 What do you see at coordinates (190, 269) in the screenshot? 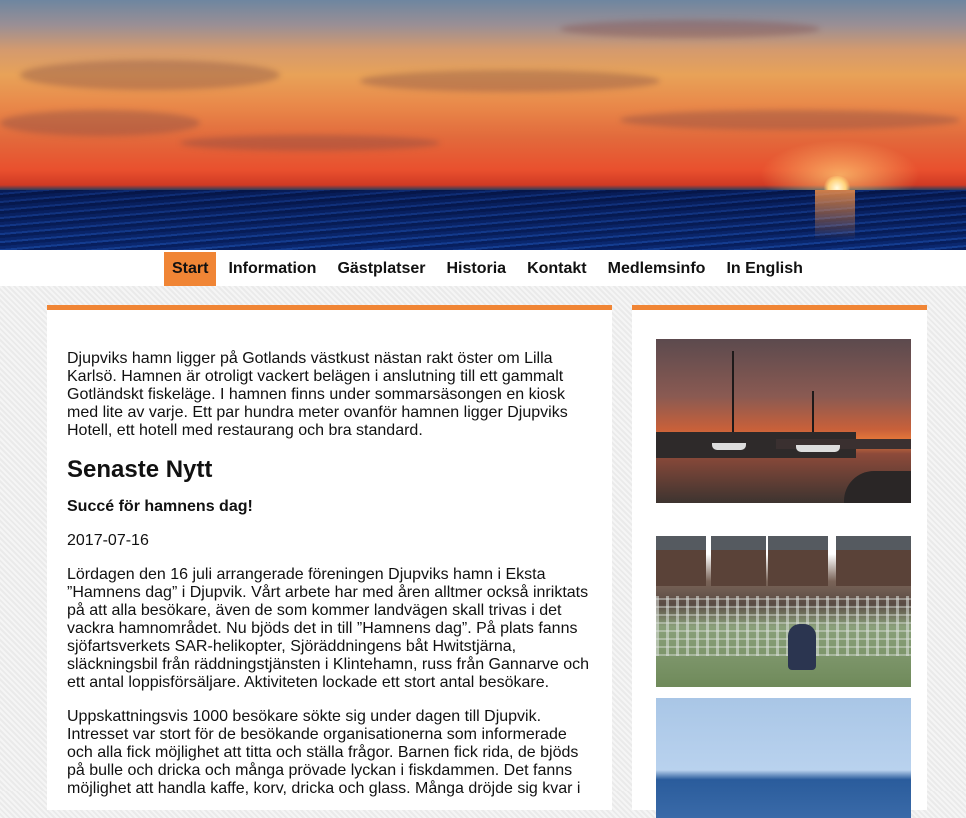
I see `nav-item-start: Start` at bounding box center [190, 269].